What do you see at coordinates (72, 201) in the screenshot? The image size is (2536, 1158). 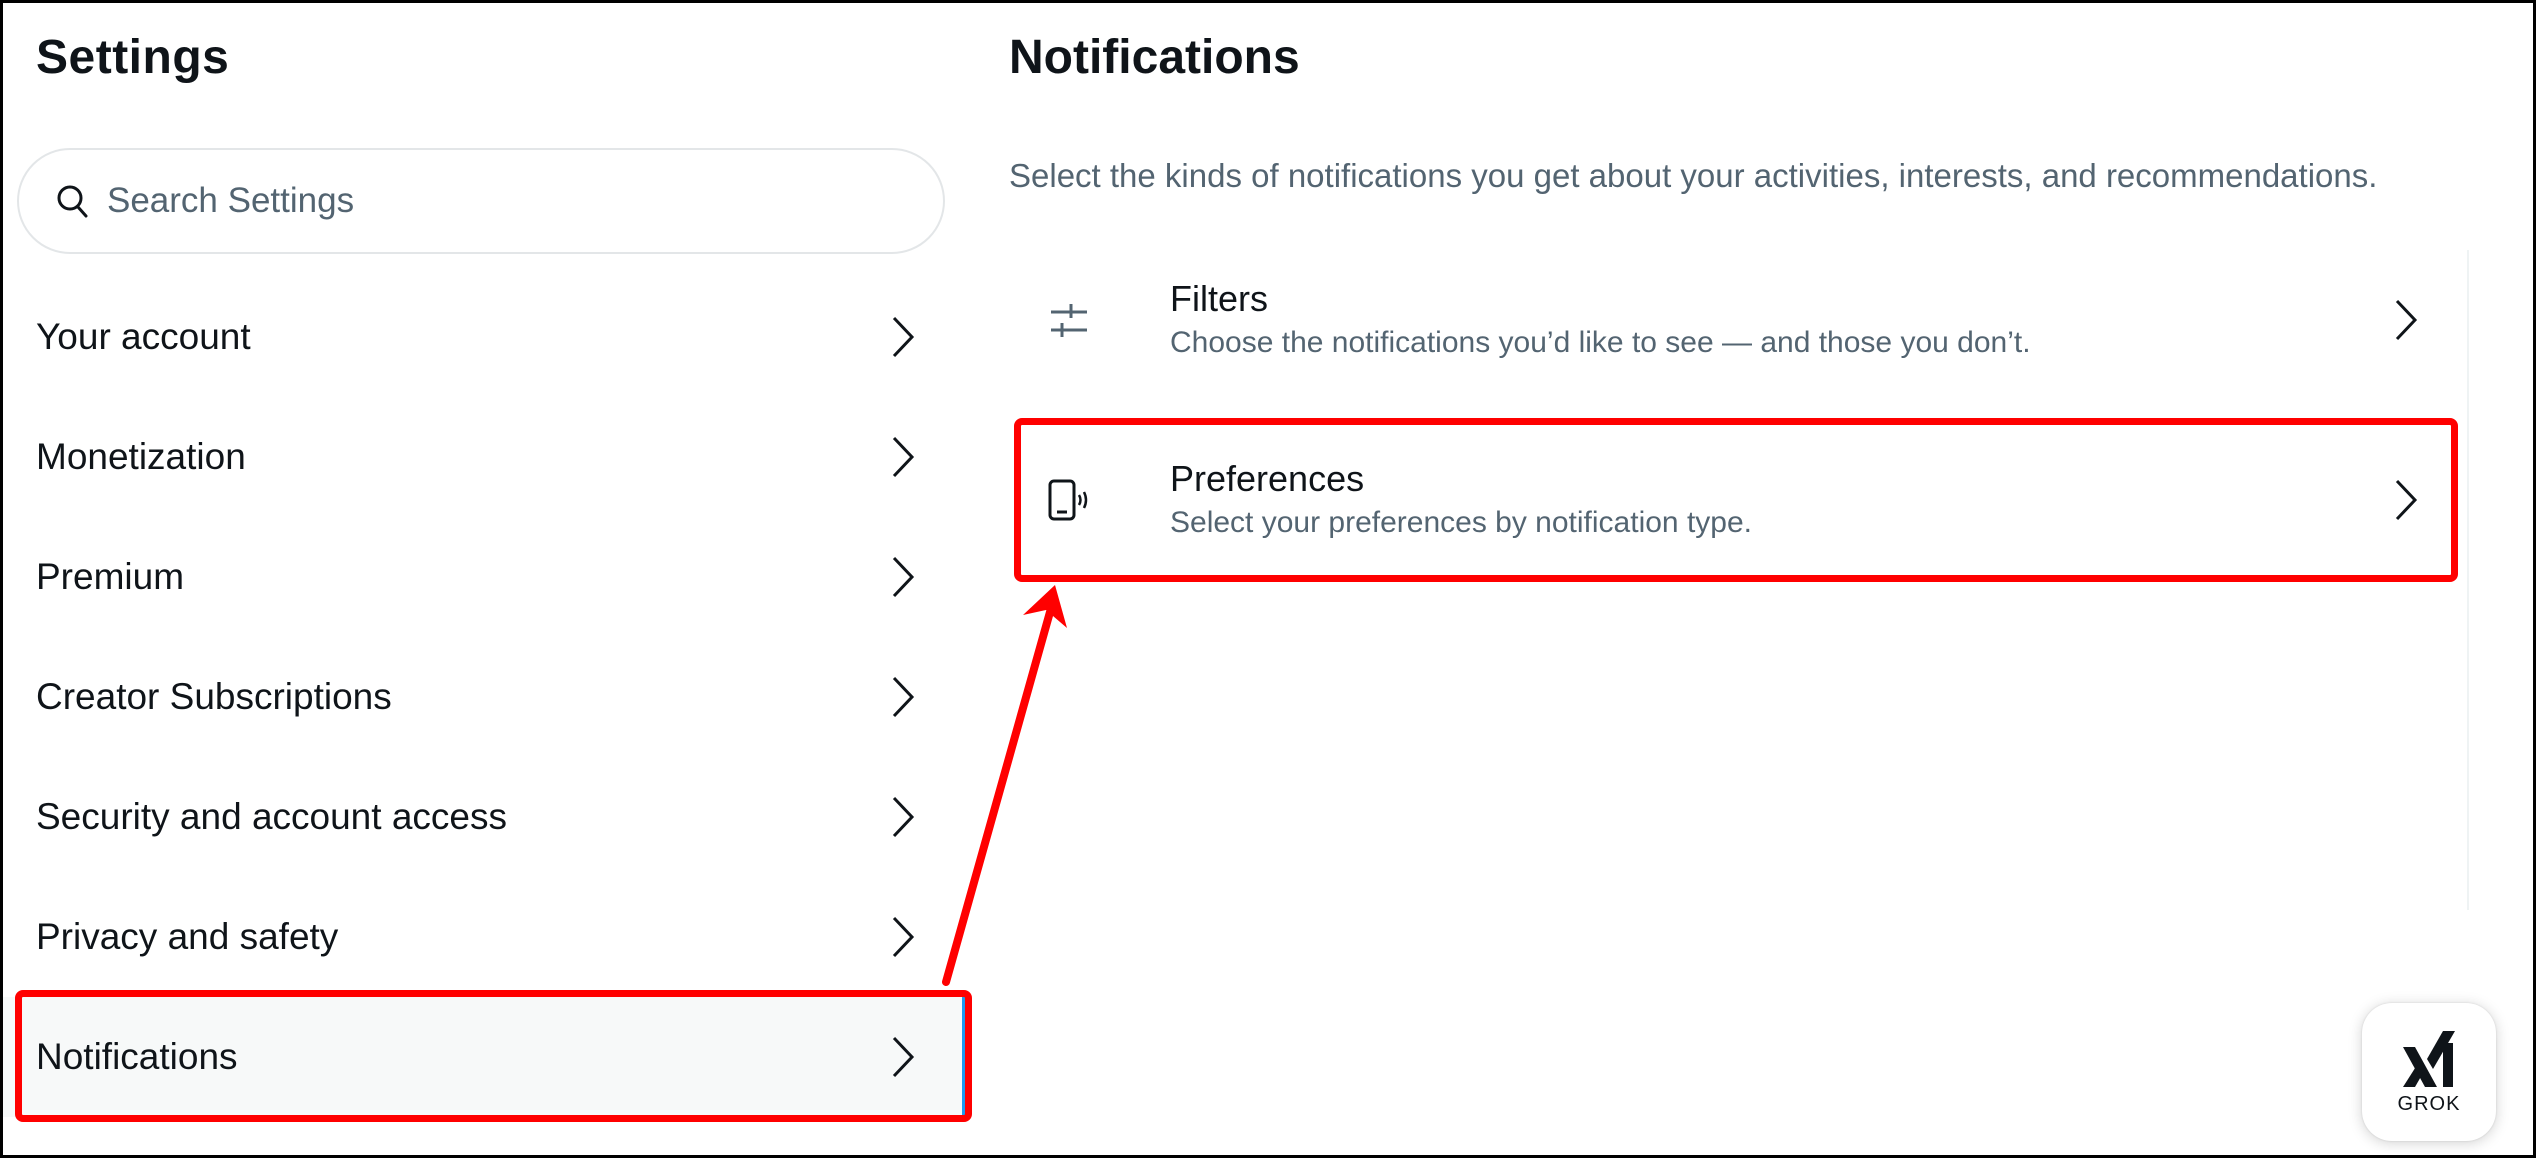 I see `search-icon` at bounding box center [72, 201].